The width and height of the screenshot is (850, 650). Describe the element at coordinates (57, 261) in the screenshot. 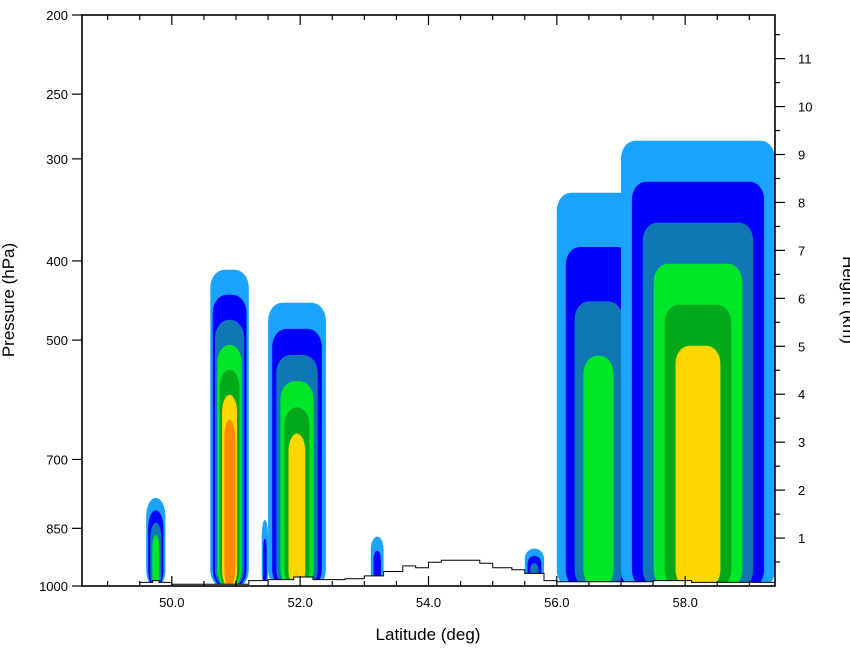

I see `y-tick-label: 400` at that location.